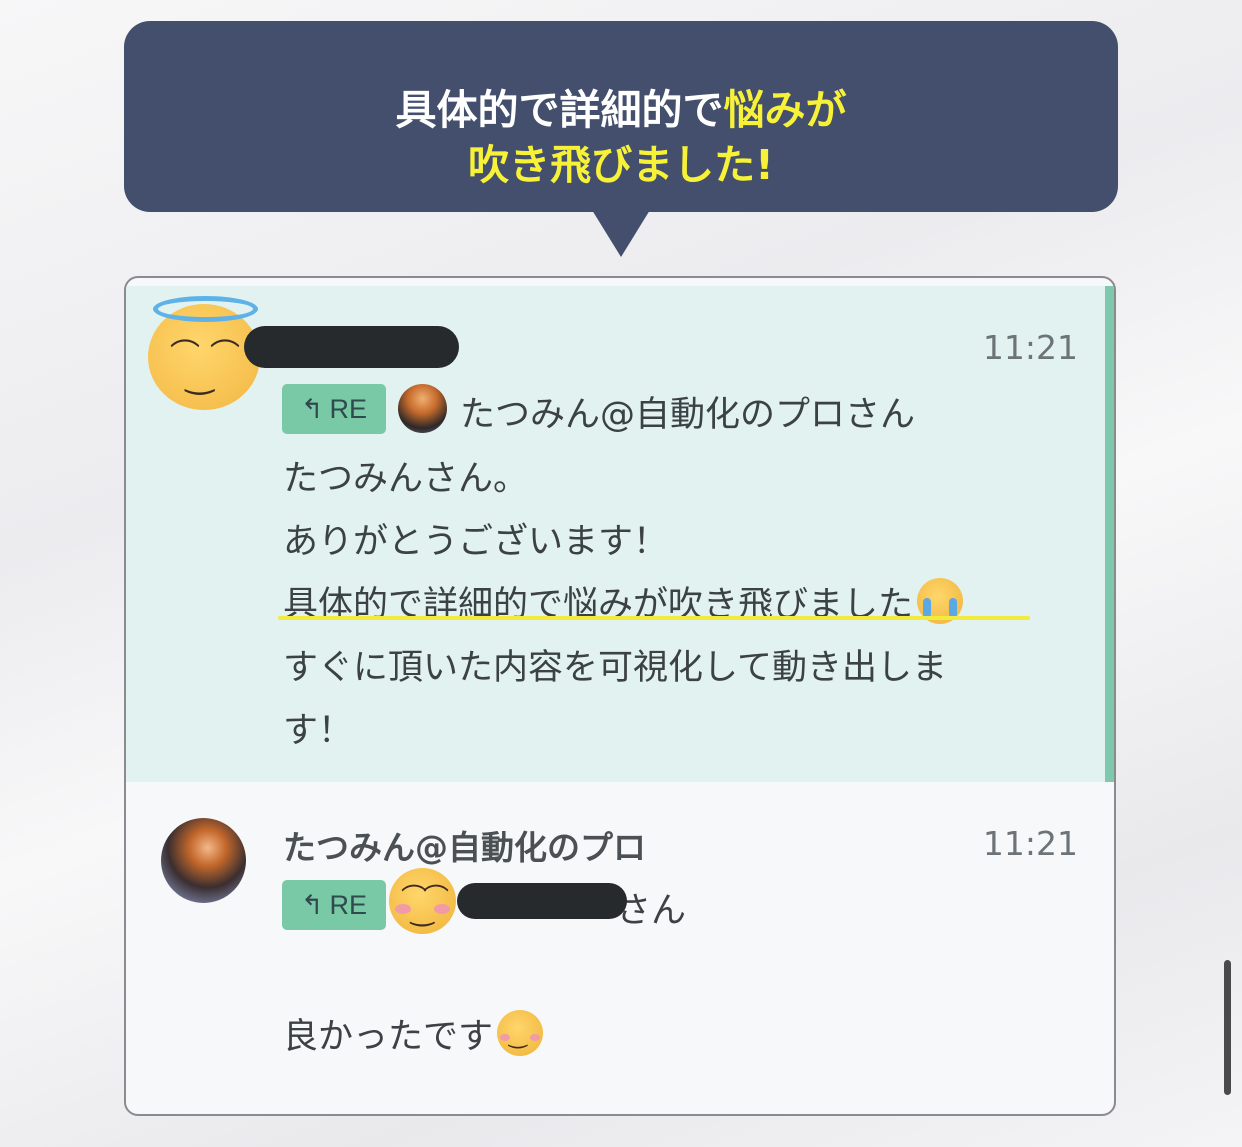 This screenshot has height=1147, width=1242. What do you see at coordinates (422, 408) in the screenshot?
I see `reply-avatar` at bounding box center [422, 408].